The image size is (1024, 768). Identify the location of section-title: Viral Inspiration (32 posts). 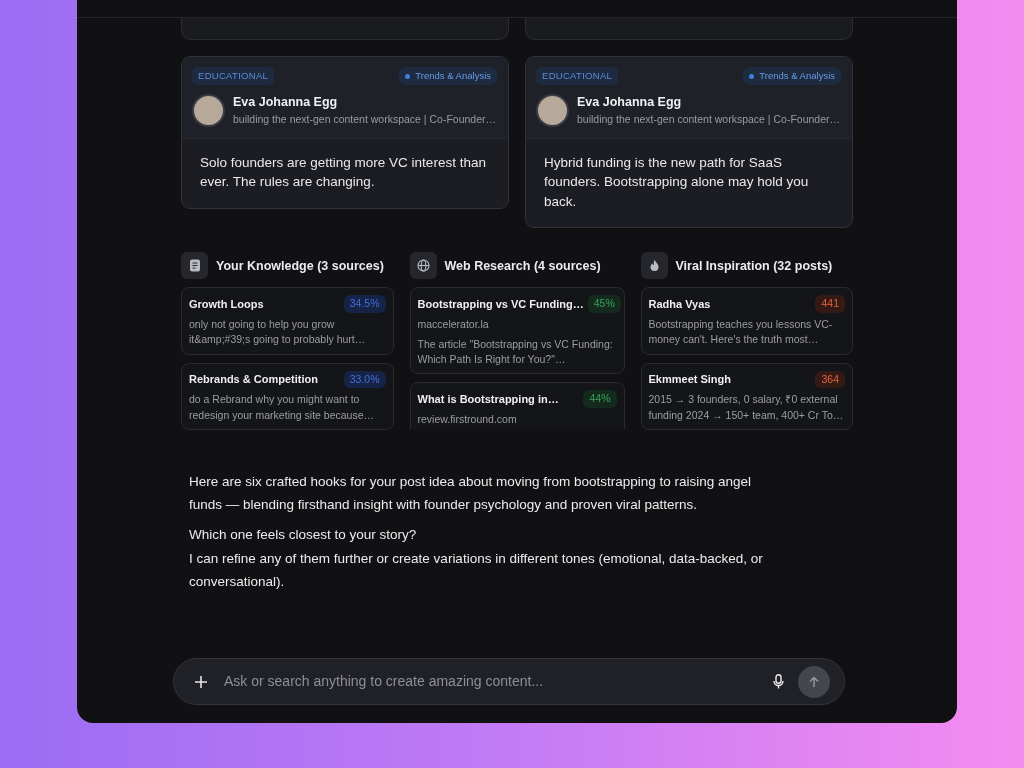
(754, 266).